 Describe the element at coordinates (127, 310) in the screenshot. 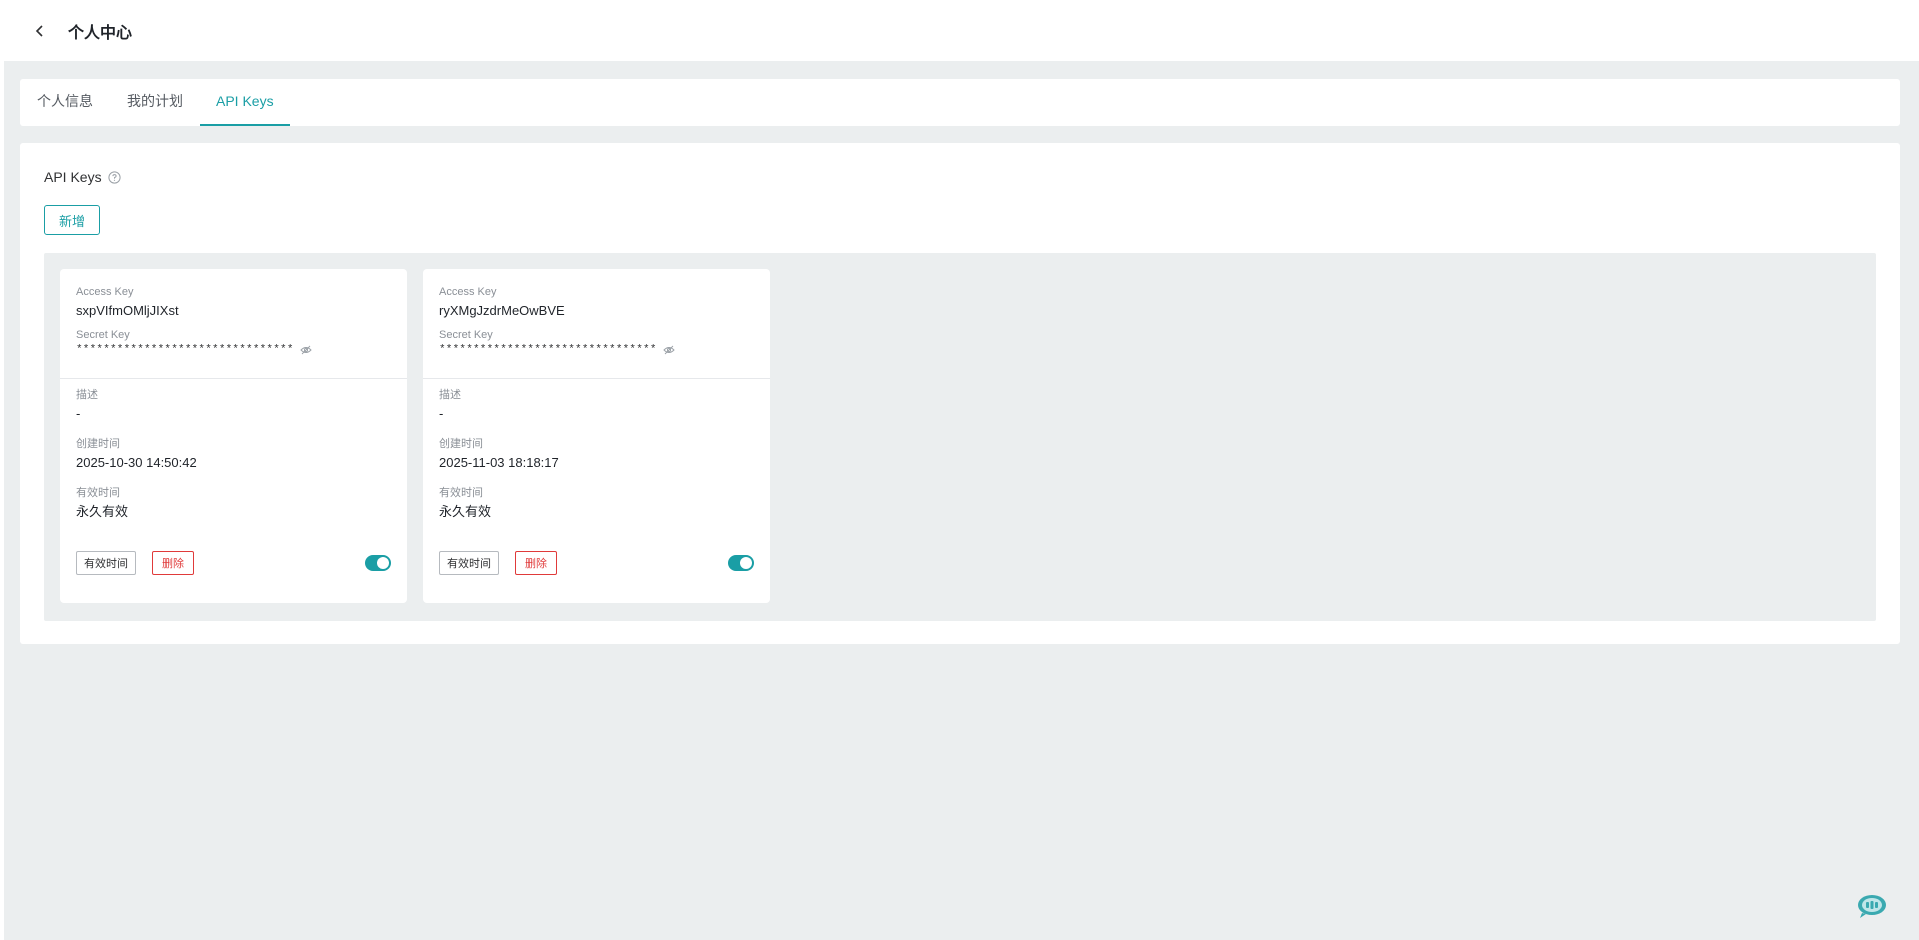

I see `access-key-value: sxpVIfmOMljJIXst` at that location.